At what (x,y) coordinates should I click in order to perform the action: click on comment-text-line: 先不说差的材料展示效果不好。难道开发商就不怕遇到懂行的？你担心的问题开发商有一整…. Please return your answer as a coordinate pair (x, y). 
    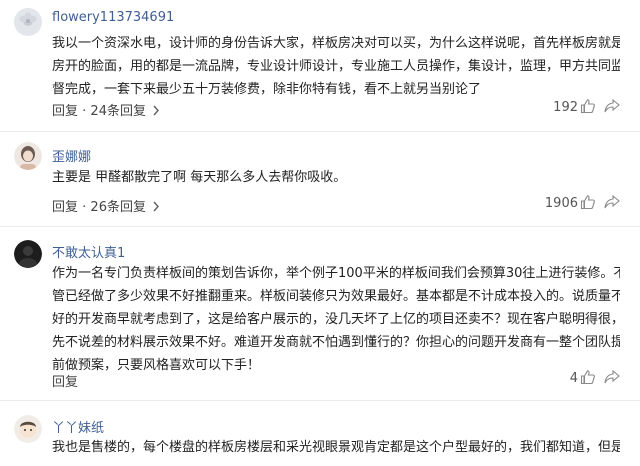
    Looking at the image, I should click on (336, 342).